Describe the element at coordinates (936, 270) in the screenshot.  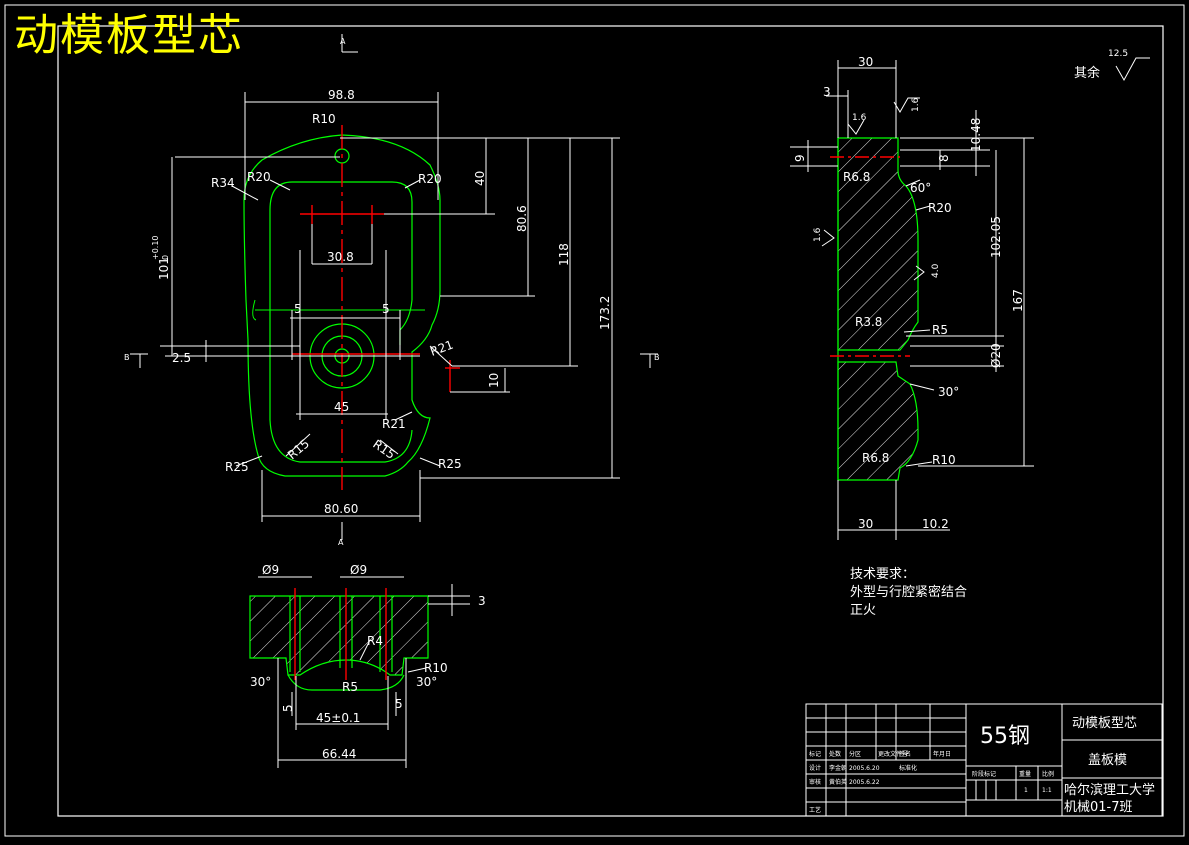
I see `rough-4-0: 4.0` at that location.